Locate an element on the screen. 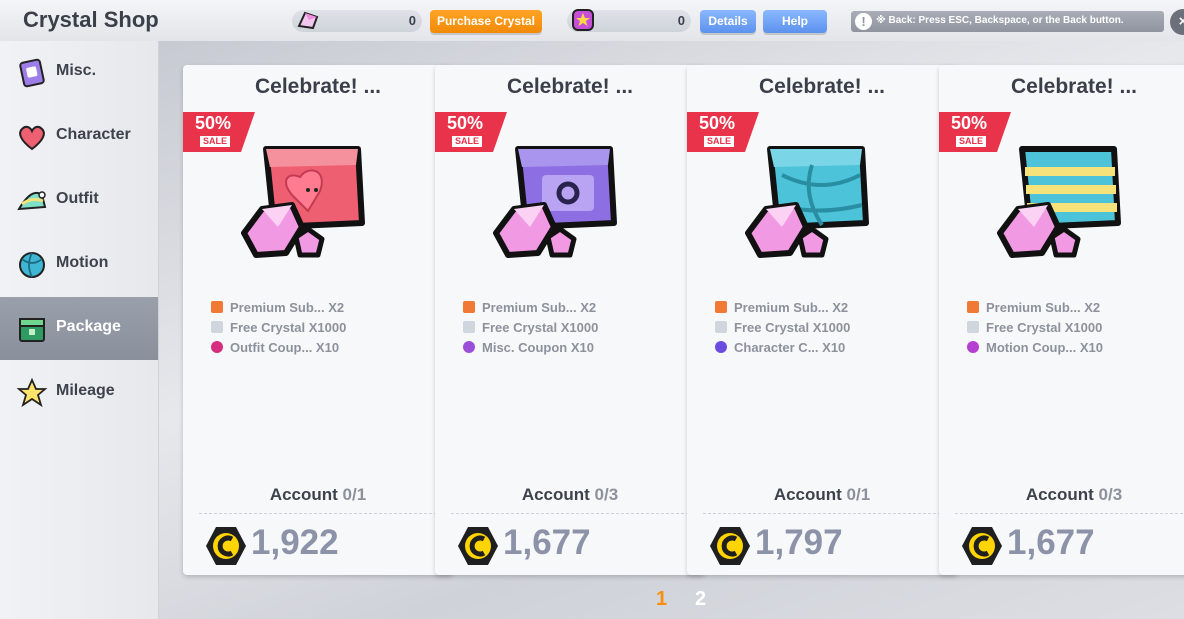 Image resolution: width=1184 pixels, height=619 pixels. mileage-count: 0 is located at coordinates (681, 20).